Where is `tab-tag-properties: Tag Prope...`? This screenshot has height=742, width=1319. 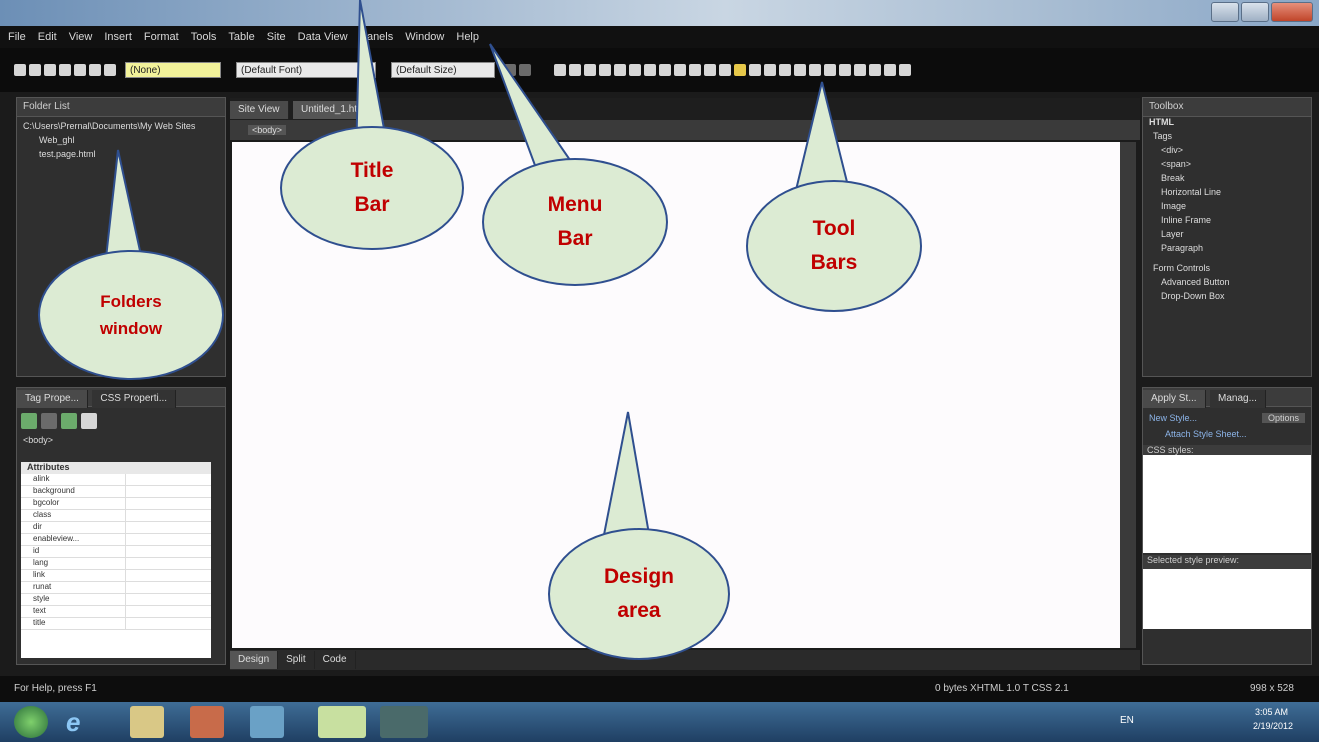
tab-tag-properties: Tag Prope... is located at coordinates (52, 399).